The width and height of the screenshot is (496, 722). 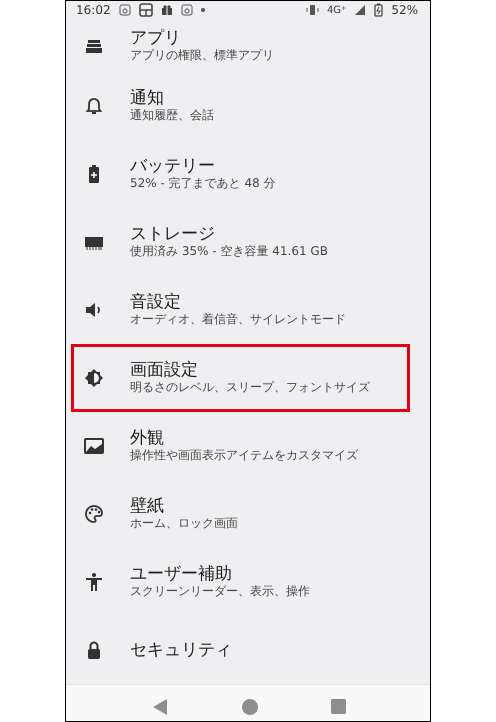 What do you see at coordinates (156, 302) in the screenshot?
I see `item-title: 音設定` at bounding box center [156, 302].